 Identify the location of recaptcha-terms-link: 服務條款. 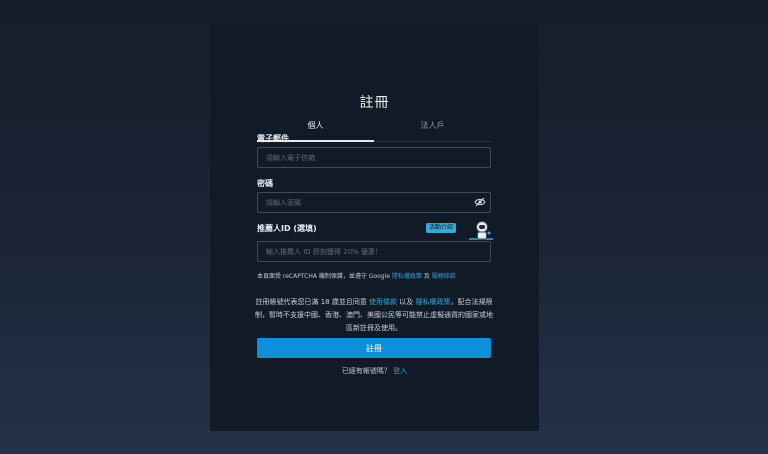
(444, 276).